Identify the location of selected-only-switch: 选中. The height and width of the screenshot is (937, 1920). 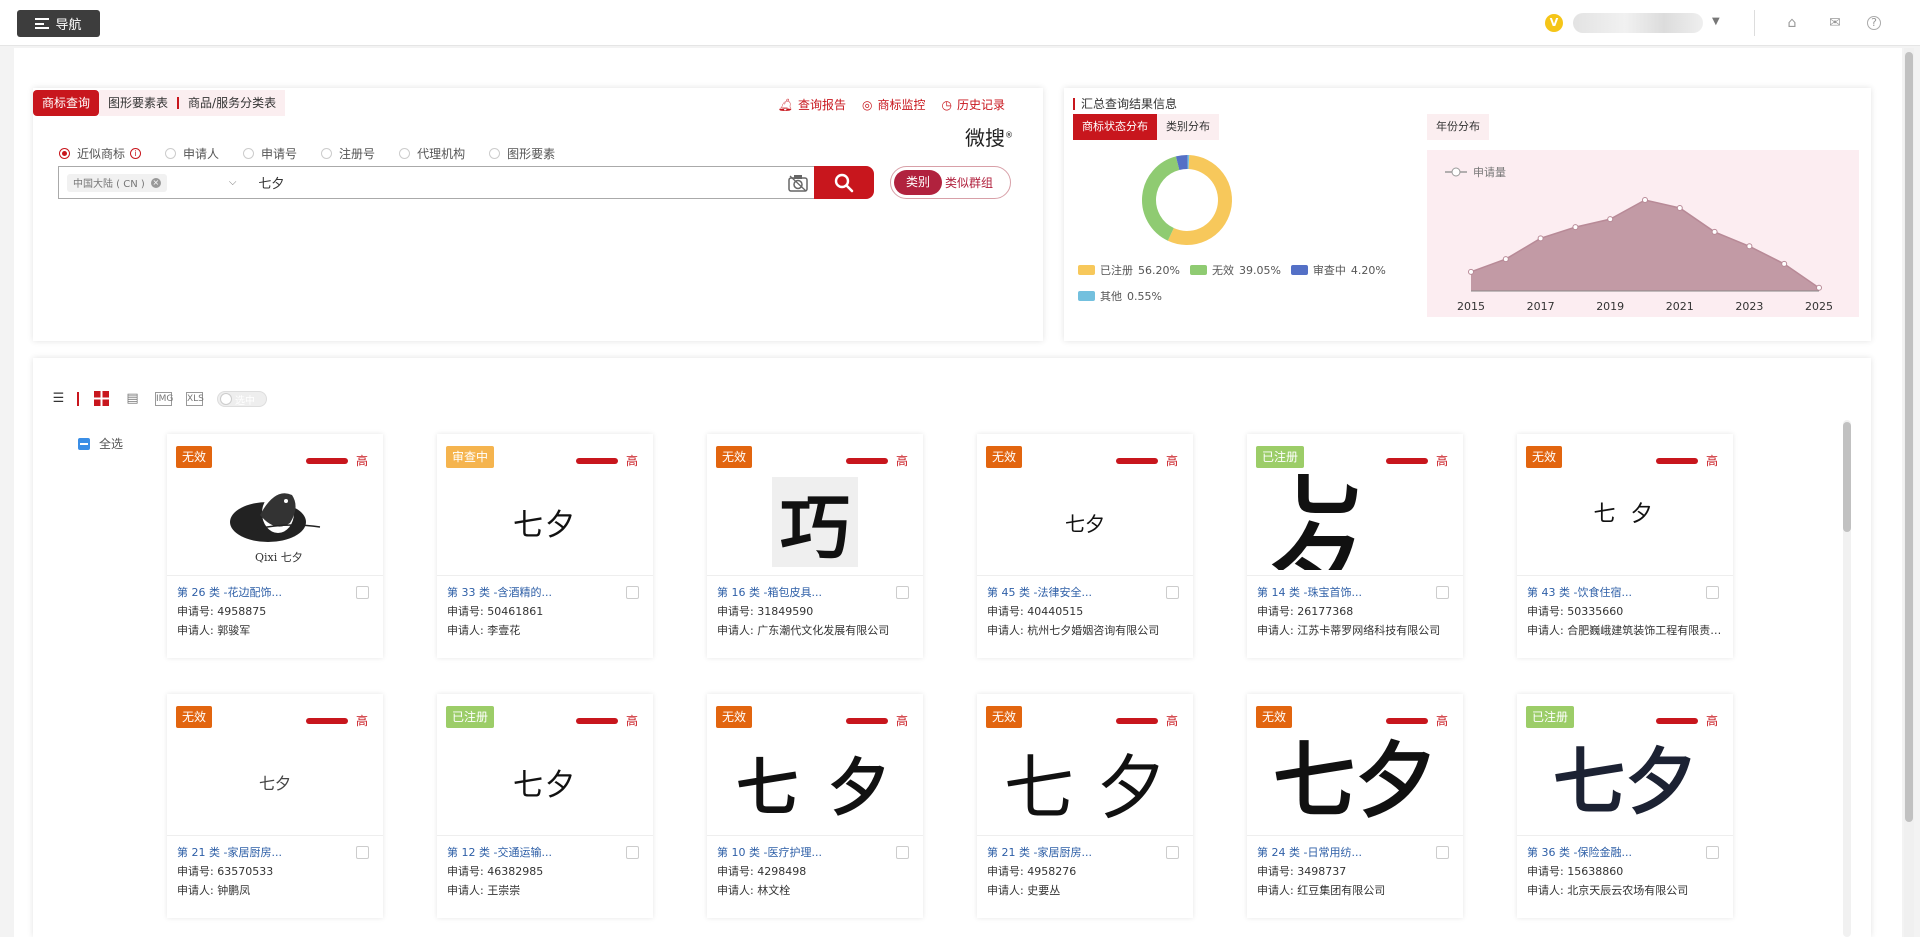
(242, 399).